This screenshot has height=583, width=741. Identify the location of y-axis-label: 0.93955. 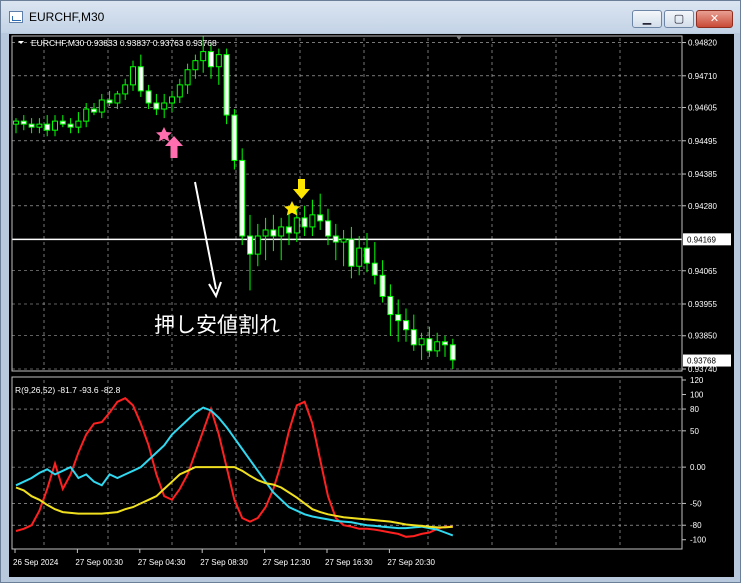
(702, 304).